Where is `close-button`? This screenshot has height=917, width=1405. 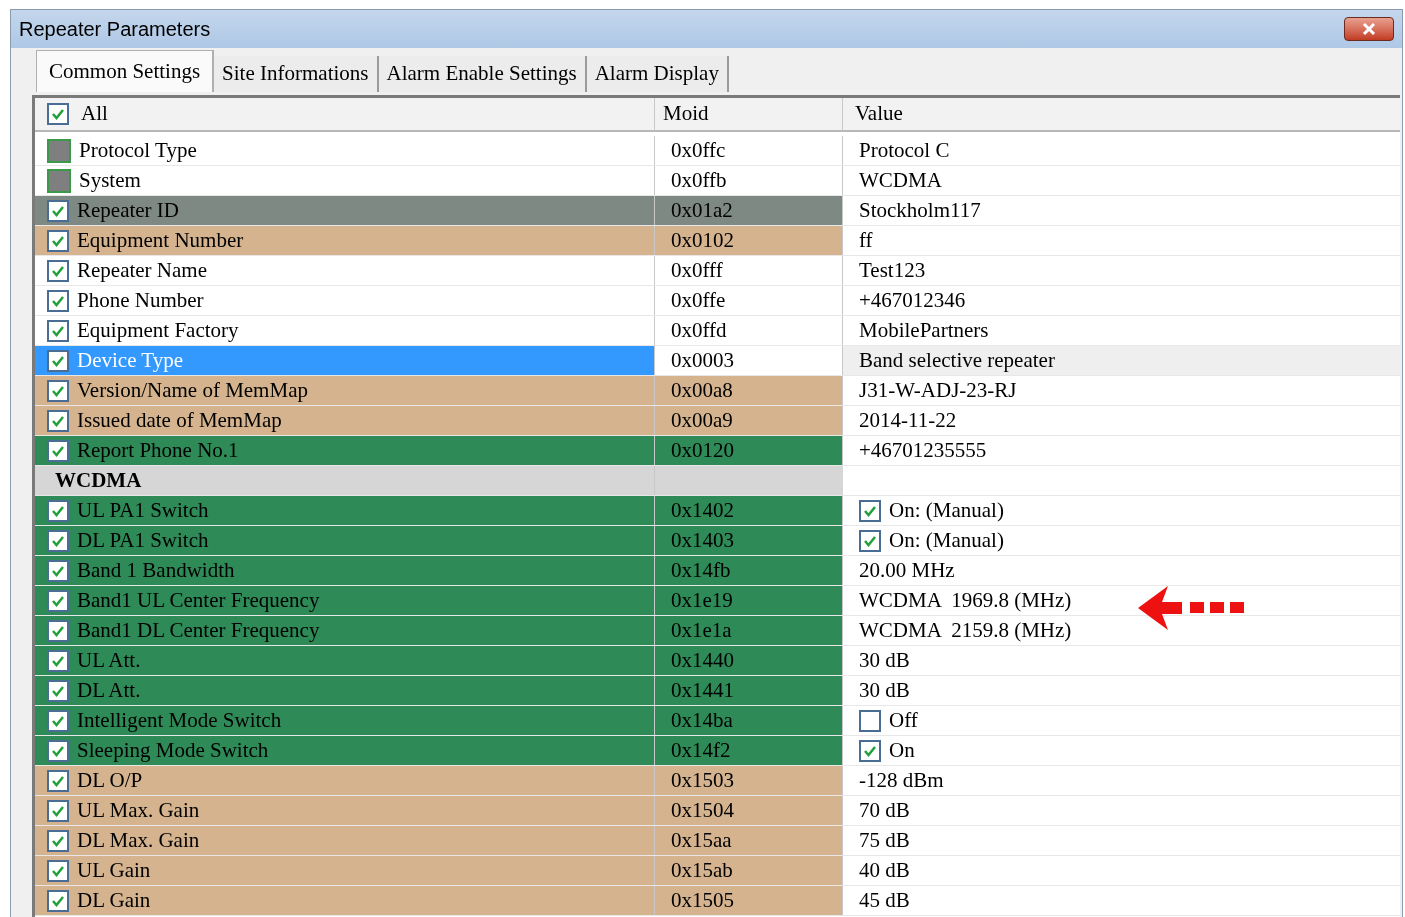
close-button is located at coordinates (1369, 29).